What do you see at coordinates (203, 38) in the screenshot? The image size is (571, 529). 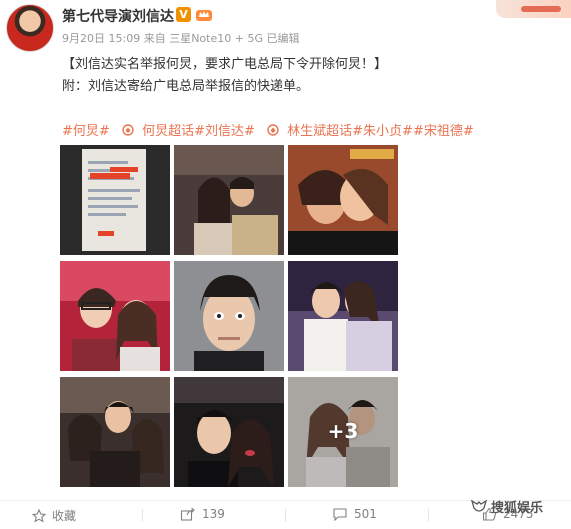 I see `post-source: 来自 三星Note10 + 5G` at bounding box center [203, 38].